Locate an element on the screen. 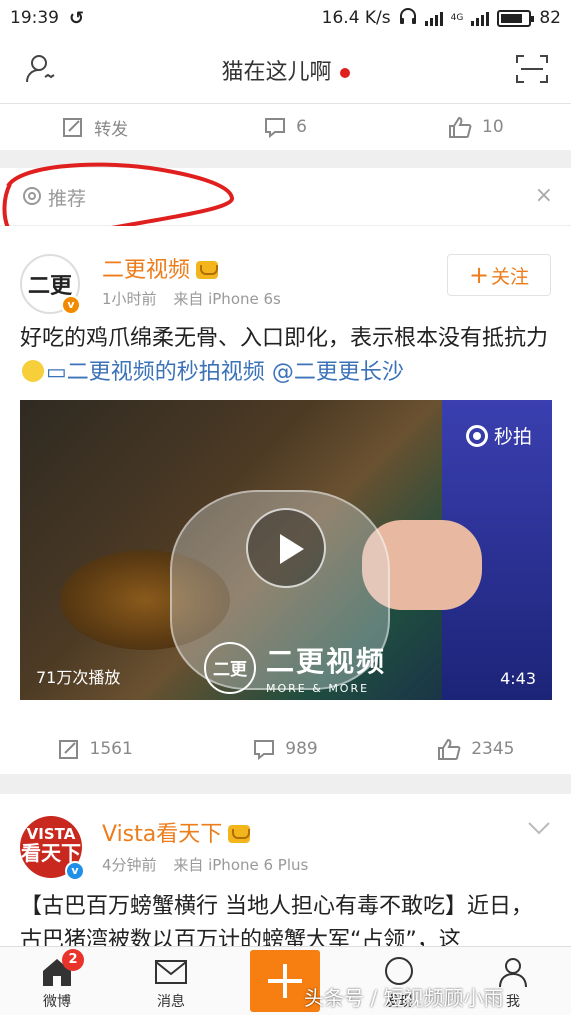 This screenshot has height=1015, width=571. home-icon: 2 is located at coordinates (62, 969).